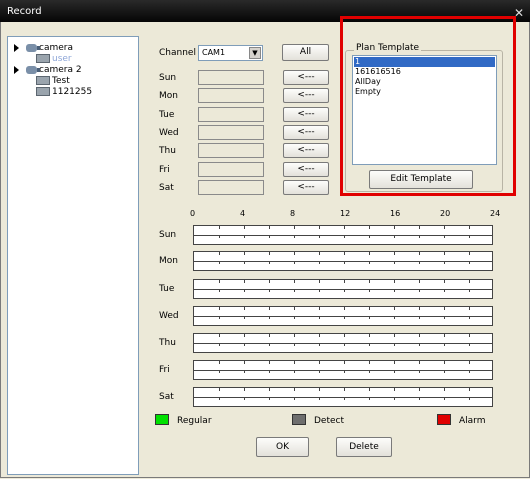 The width and height of the screenshot is (530, 479). What do you see at coordinates (424, 110) in the screenshot?
I see `plan-template-list: 1 161616516 AllDay Empty` at bounding box center [424, 110].